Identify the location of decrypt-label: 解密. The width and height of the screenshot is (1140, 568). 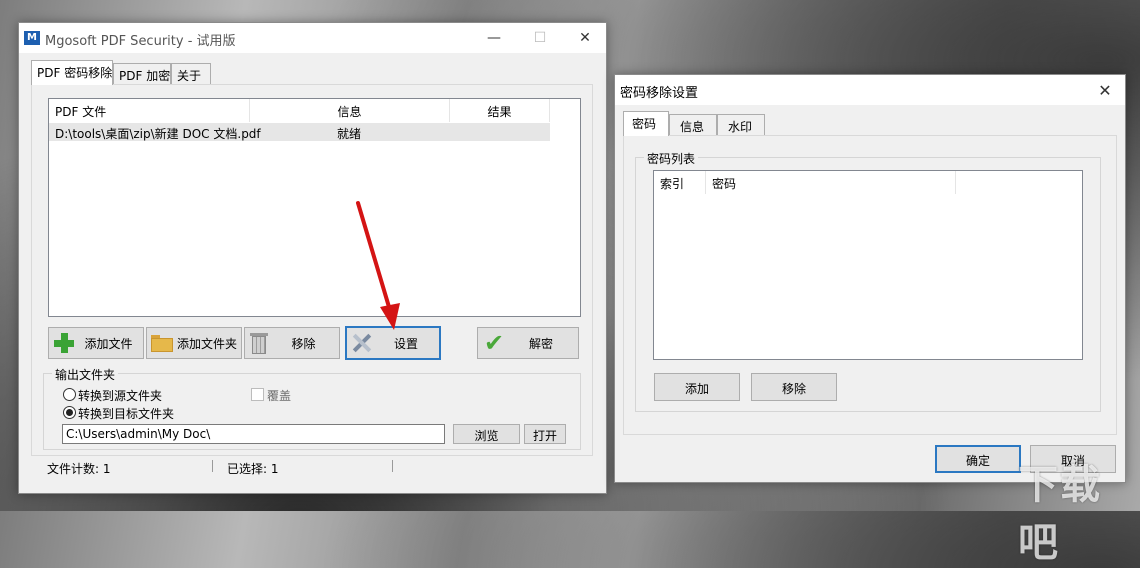
(541, 343).